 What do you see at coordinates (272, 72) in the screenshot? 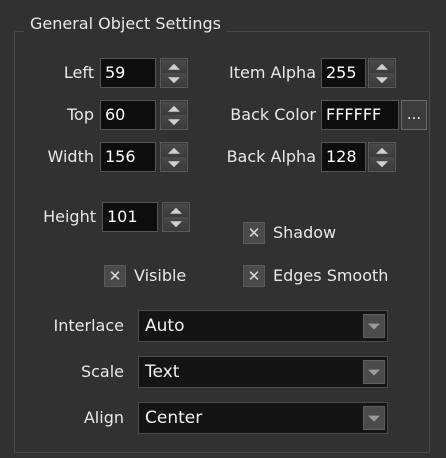
I see `item-alpha-label: Item Alpha` at bounding box center [272, 72].